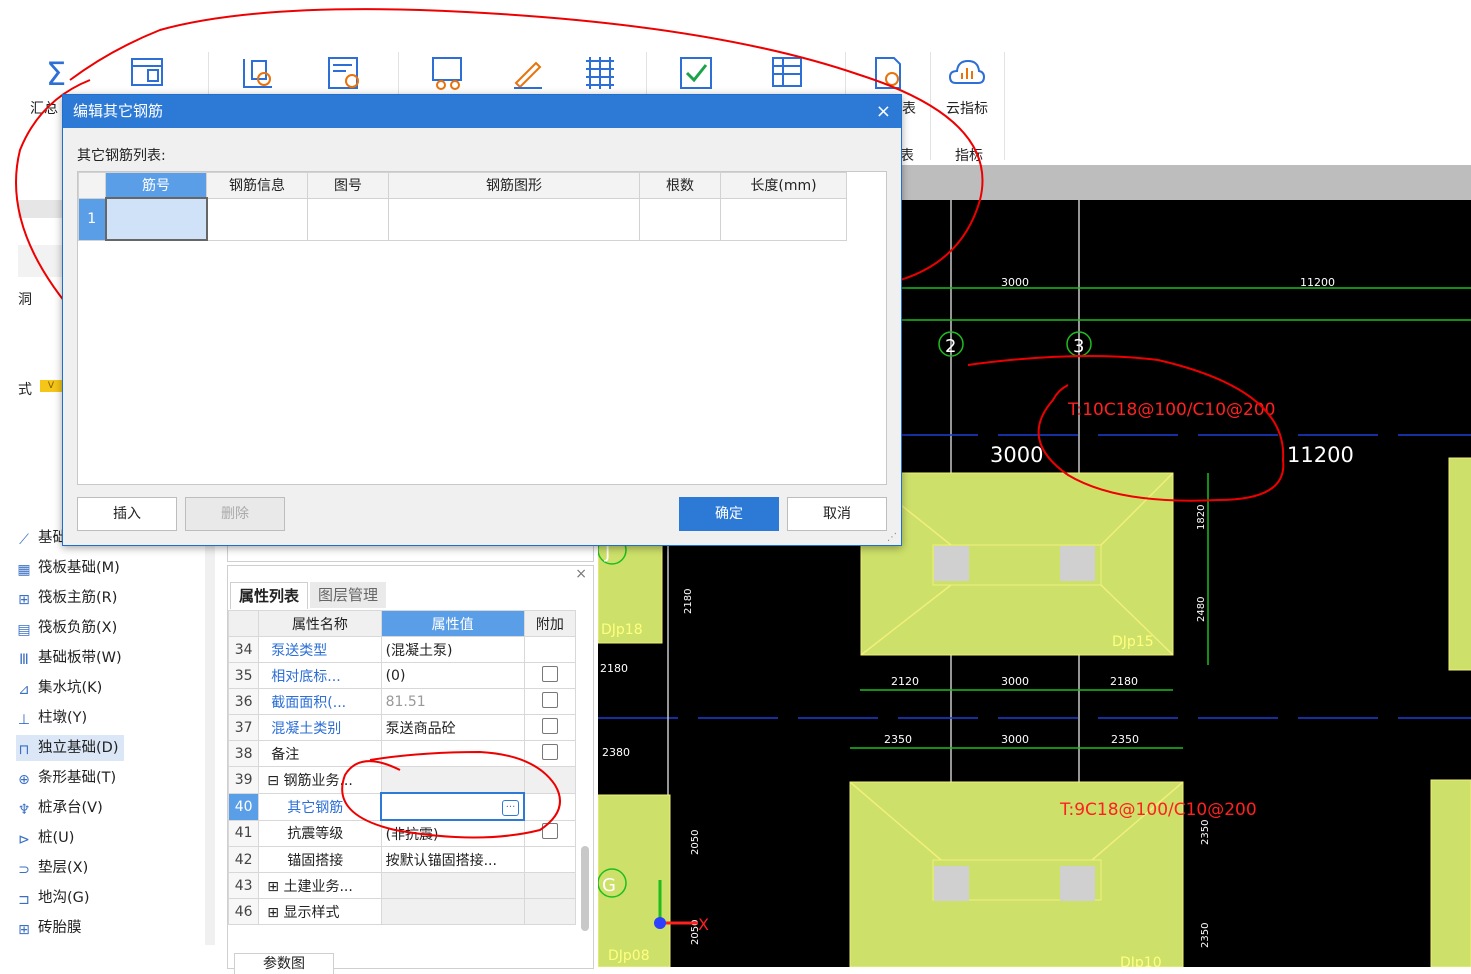 This screenshot has width=1471, height=974. What do you see at coordinates (66, 598) in the screenshot?
I see `tree-item: ⊞ 筏板主筋(R)` at bounding box center [66, 598].